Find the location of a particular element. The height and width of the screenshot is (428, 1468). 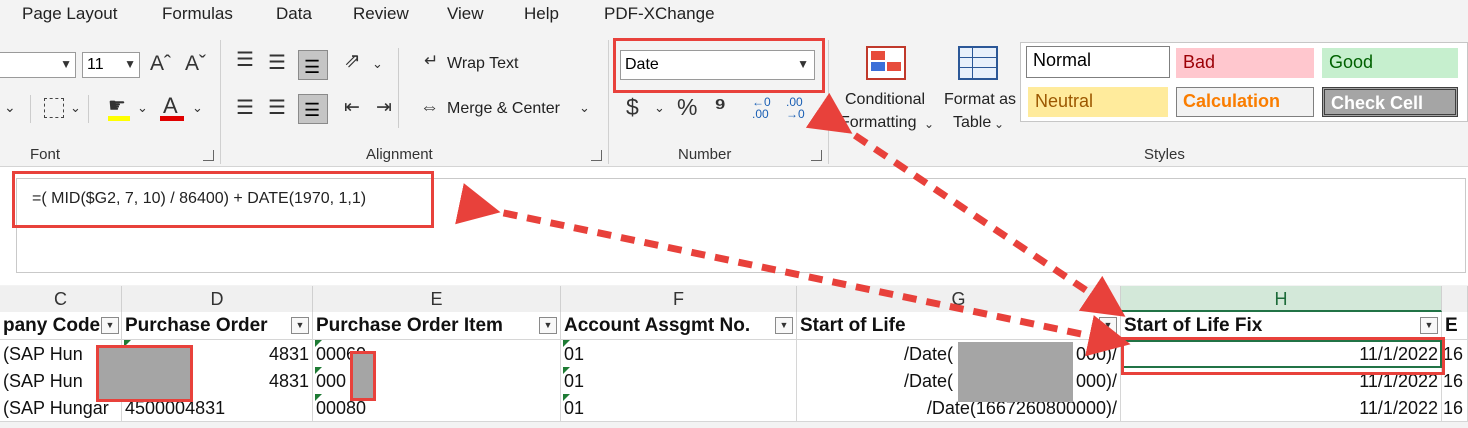

arrow-format-to-result is located at coordinates (965, 204).